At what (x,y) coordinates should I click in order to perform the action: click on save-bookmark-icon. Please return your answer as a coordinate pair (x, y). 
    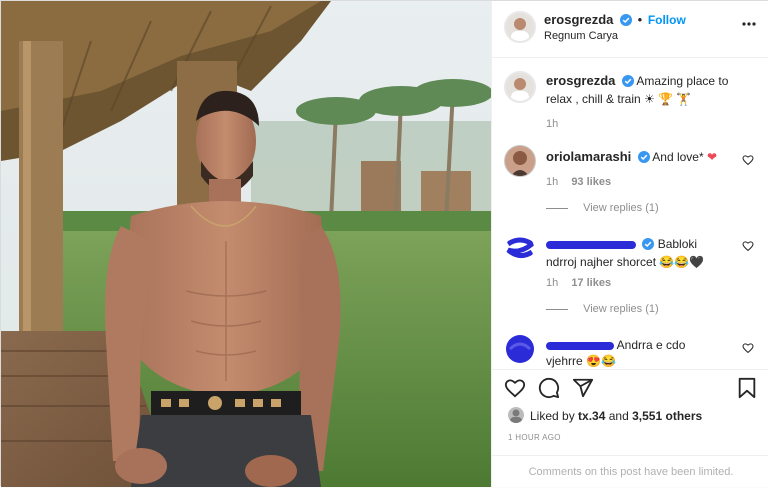
    Looking at the image, I should click on (747, 390).